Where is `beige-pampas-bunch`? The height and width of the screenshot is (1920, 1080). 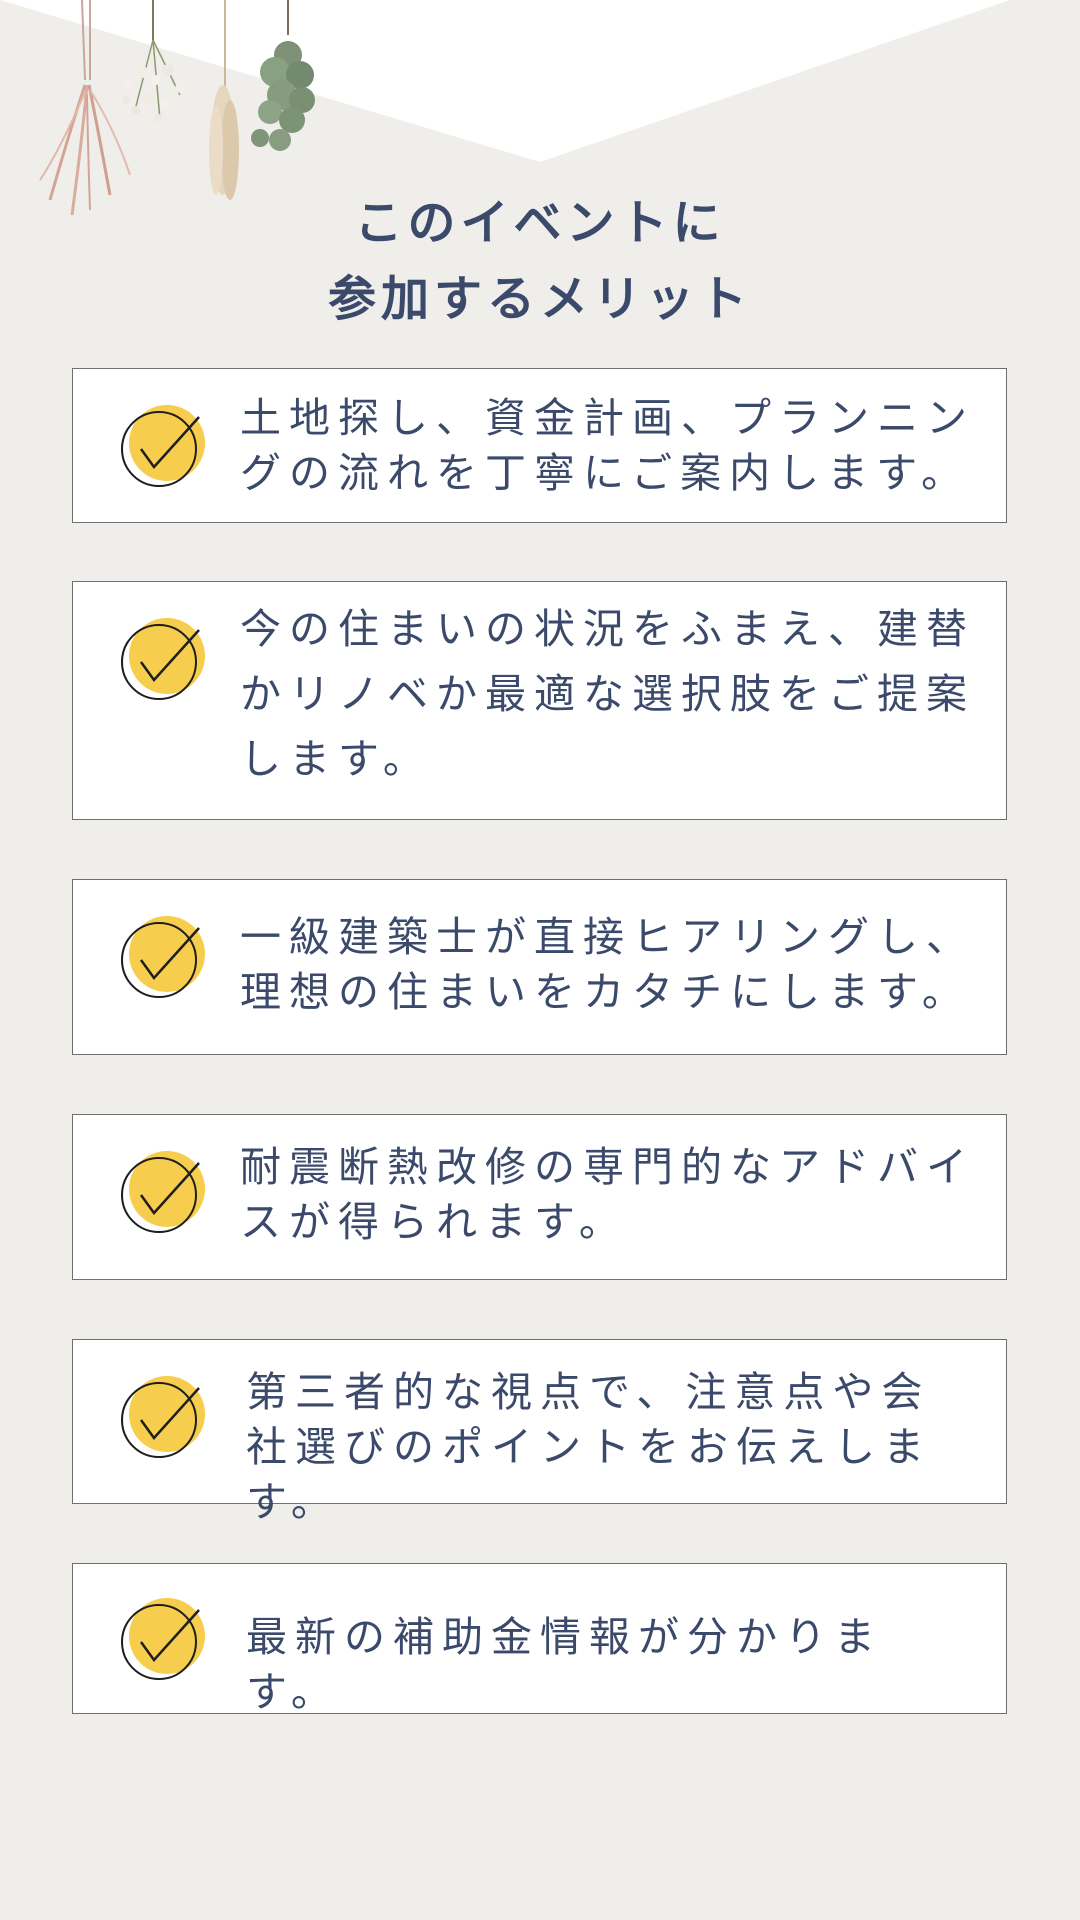
beige-pampas-bunch is located at coordinates (224, 100).